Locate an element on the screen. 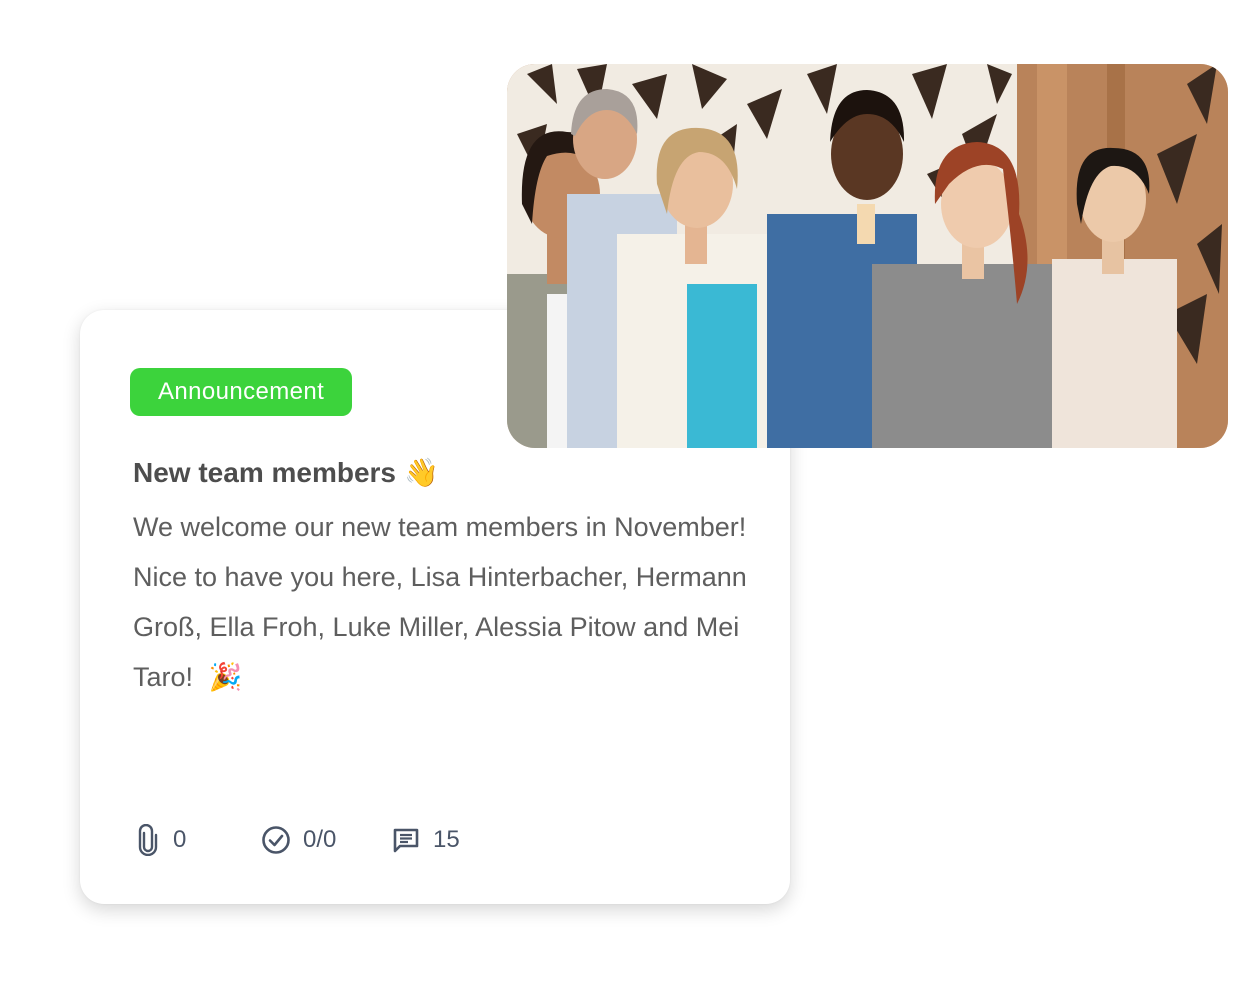  comments-count: 15 is located at coordinates (446, 839).